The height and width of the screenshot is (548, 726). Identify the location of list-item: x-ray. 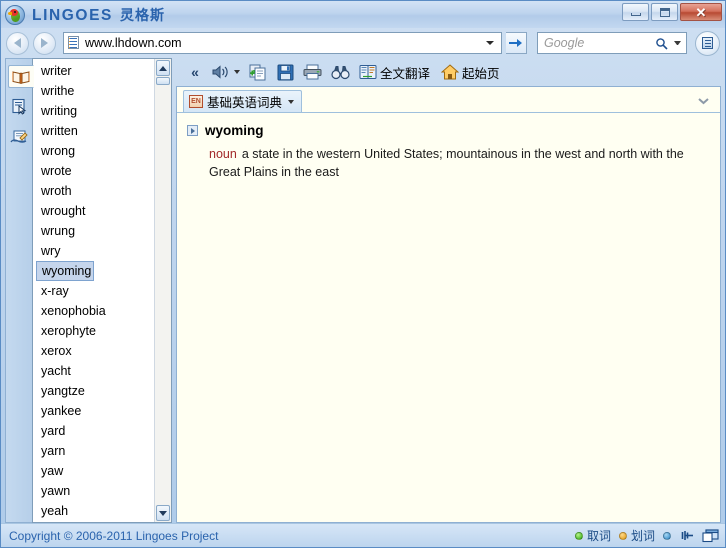
(94, 291).